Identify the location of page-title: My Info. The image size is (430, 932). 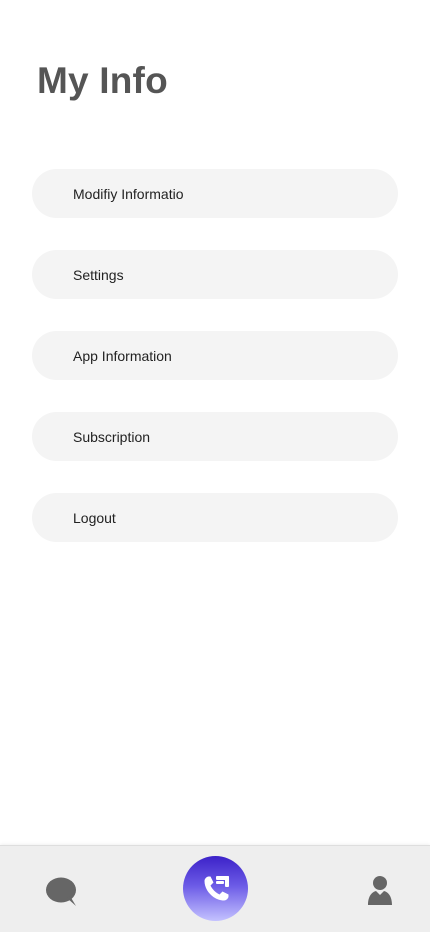
(102, 80).